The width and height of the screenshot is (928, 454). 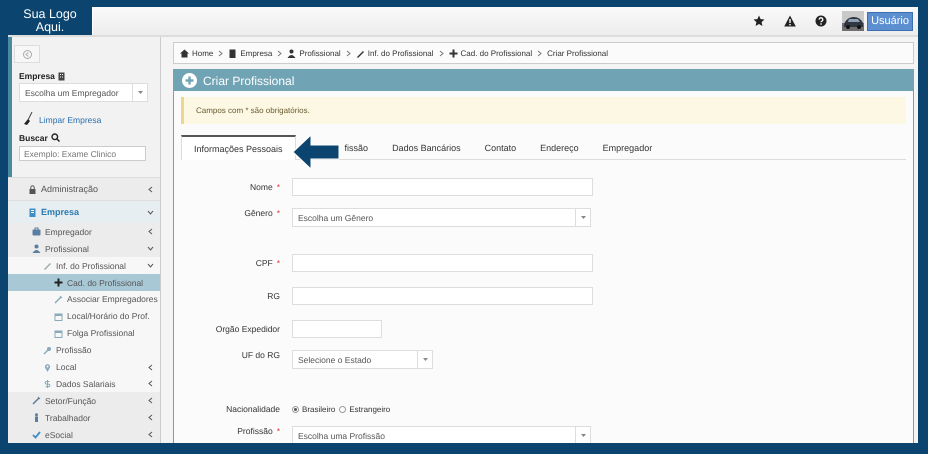 I want to click on field-label: UF do RG, so click(x=261, y=355).